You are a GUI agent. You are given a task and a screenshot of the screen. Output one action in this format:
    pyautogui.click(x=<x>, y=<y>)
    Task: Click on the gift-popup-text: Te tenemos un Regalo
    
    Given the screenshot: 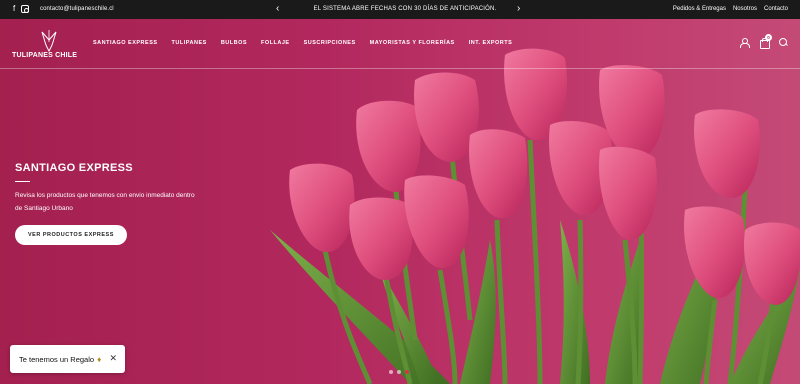 What is the action you would take?
    pyautogui.click(x=57, y=359)
    